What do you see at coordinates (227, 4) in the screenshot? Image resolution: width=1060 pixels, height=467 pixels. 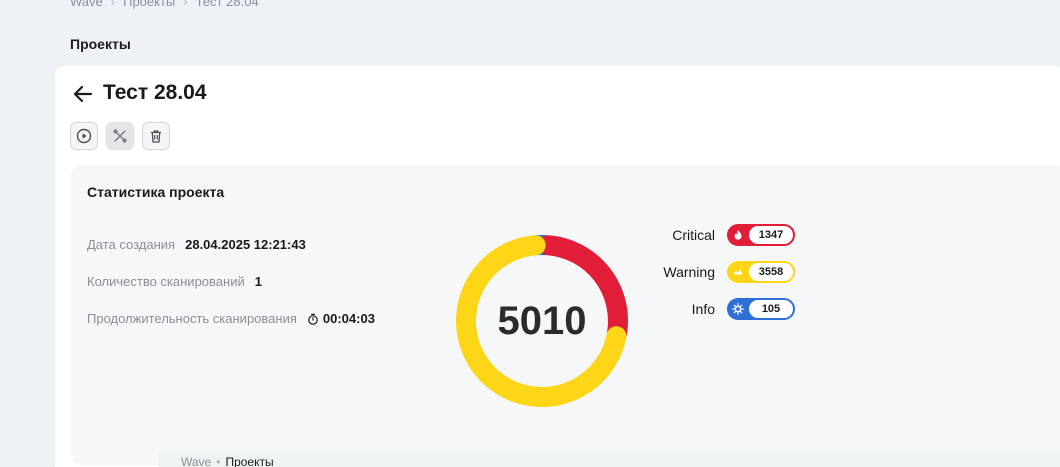 I see `breadcrumb-item-current: Тест 28.04` at bounding box center [227, 4].